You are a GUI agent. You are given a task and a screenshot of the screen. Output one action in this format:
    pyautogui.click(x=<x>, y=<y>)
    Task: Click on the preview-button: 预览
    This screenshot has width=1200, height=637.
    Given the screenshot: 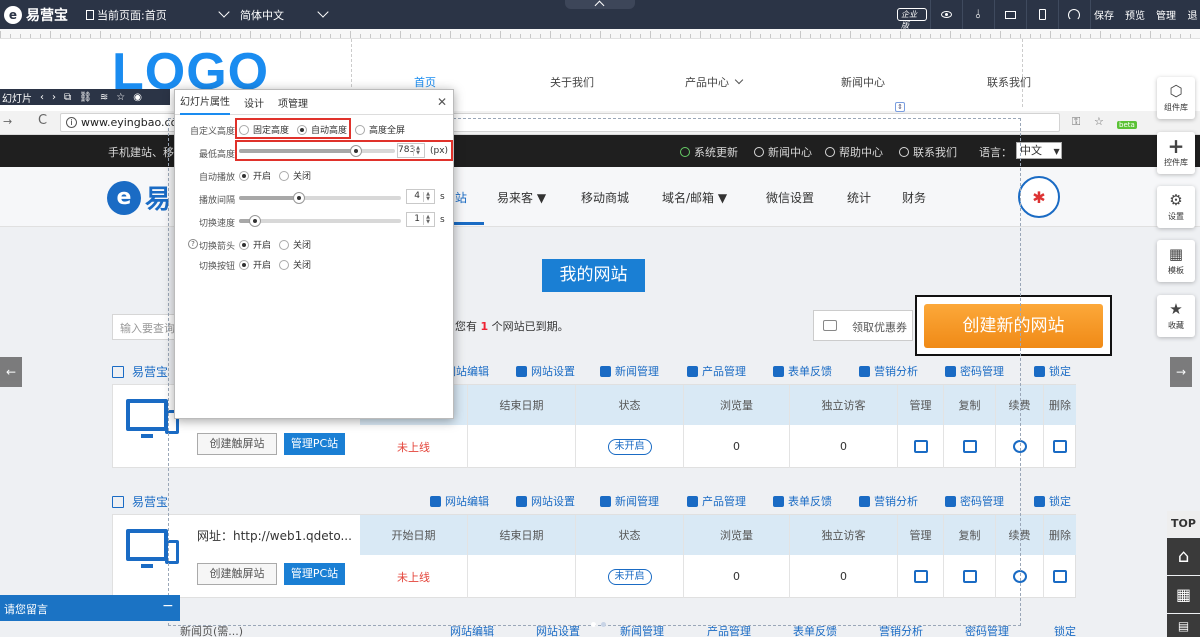 What is the action you would take?
    pyautogui.click(x=1135, y=14)
    